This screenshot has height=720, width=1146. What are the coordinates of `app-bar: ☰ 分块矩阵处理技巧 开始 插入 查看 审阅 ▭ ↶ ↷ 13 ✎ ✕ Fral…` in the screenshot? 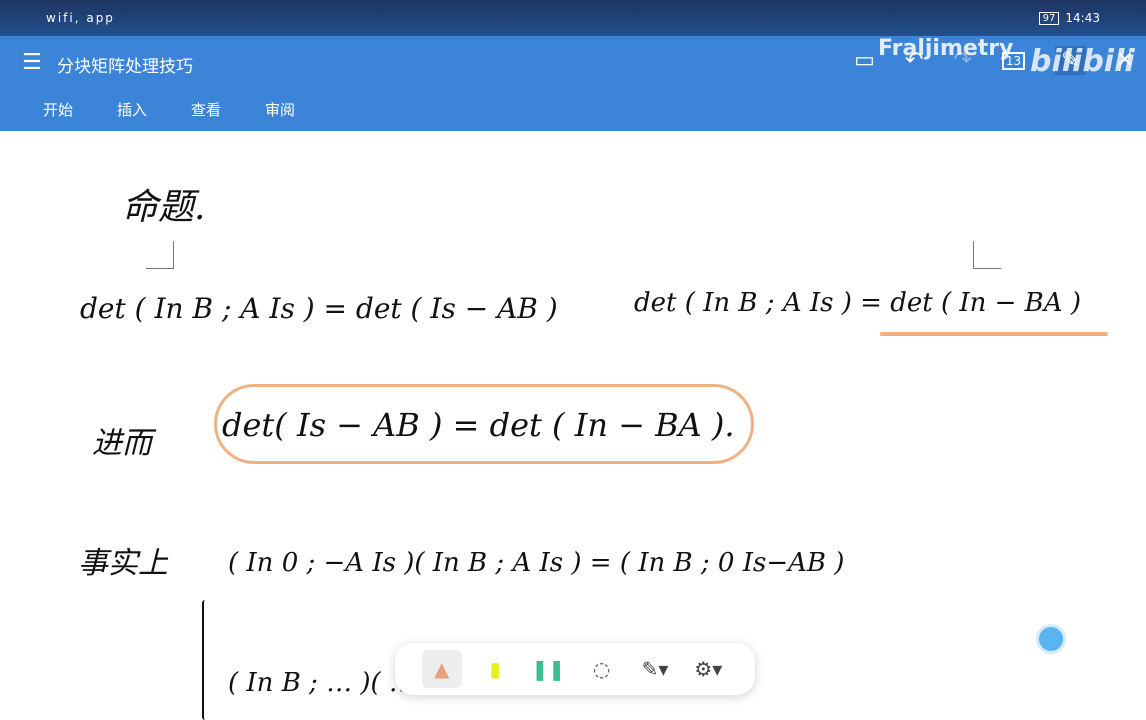 It's located at (573, 83).